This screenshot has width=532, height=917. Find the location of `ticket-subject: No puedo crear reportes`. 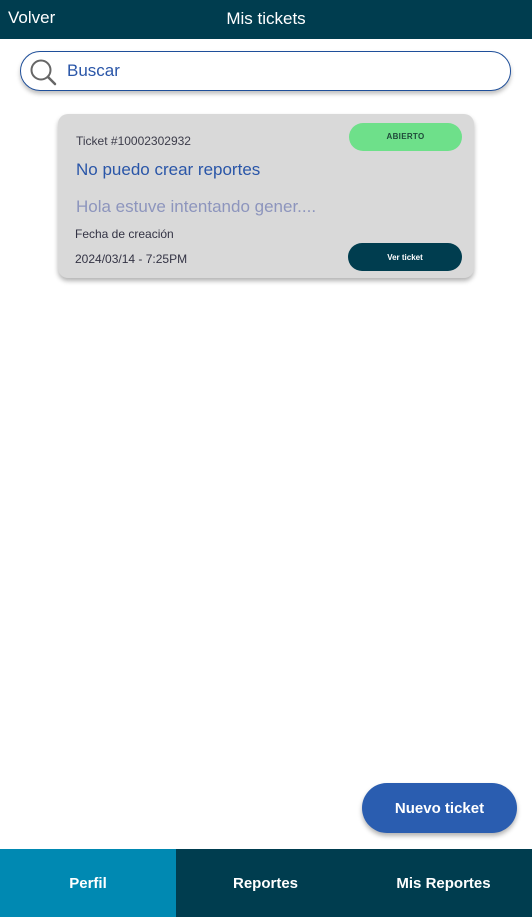

ticket-subject: No puedo crear reportes is located at coordinates (168, 169).